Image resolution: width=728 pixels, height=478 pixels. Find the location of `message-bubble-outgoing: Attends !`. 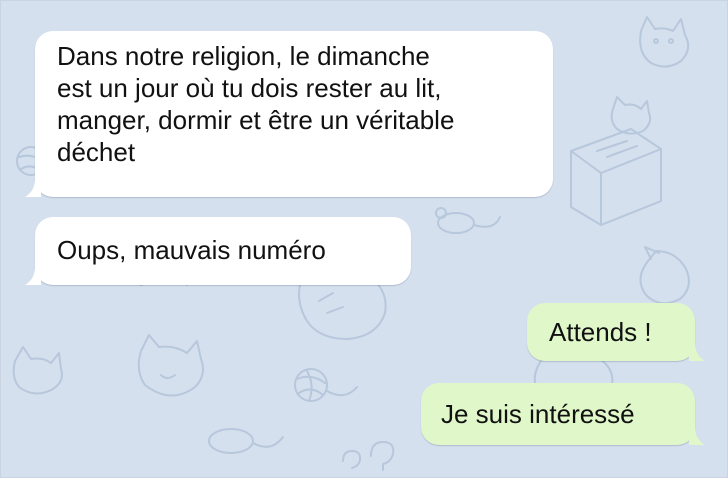

message-bubble-outgoing: Attends ! is located at coordinates (616, 332).